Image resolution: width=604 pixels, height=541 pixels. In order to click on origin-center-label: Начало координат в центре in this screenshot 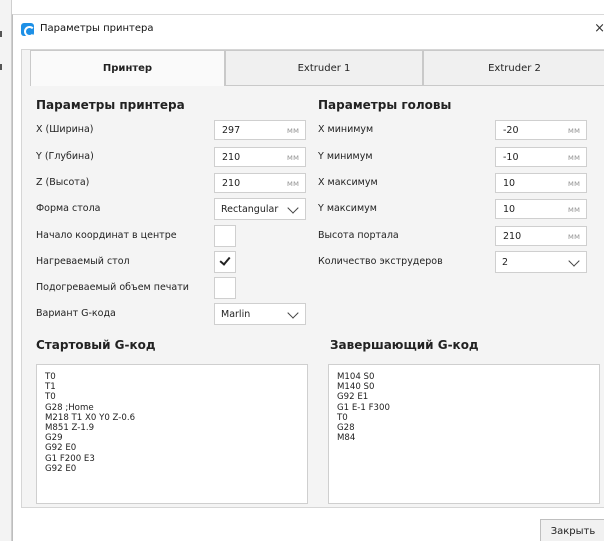, I will do `click(106, 235)`.